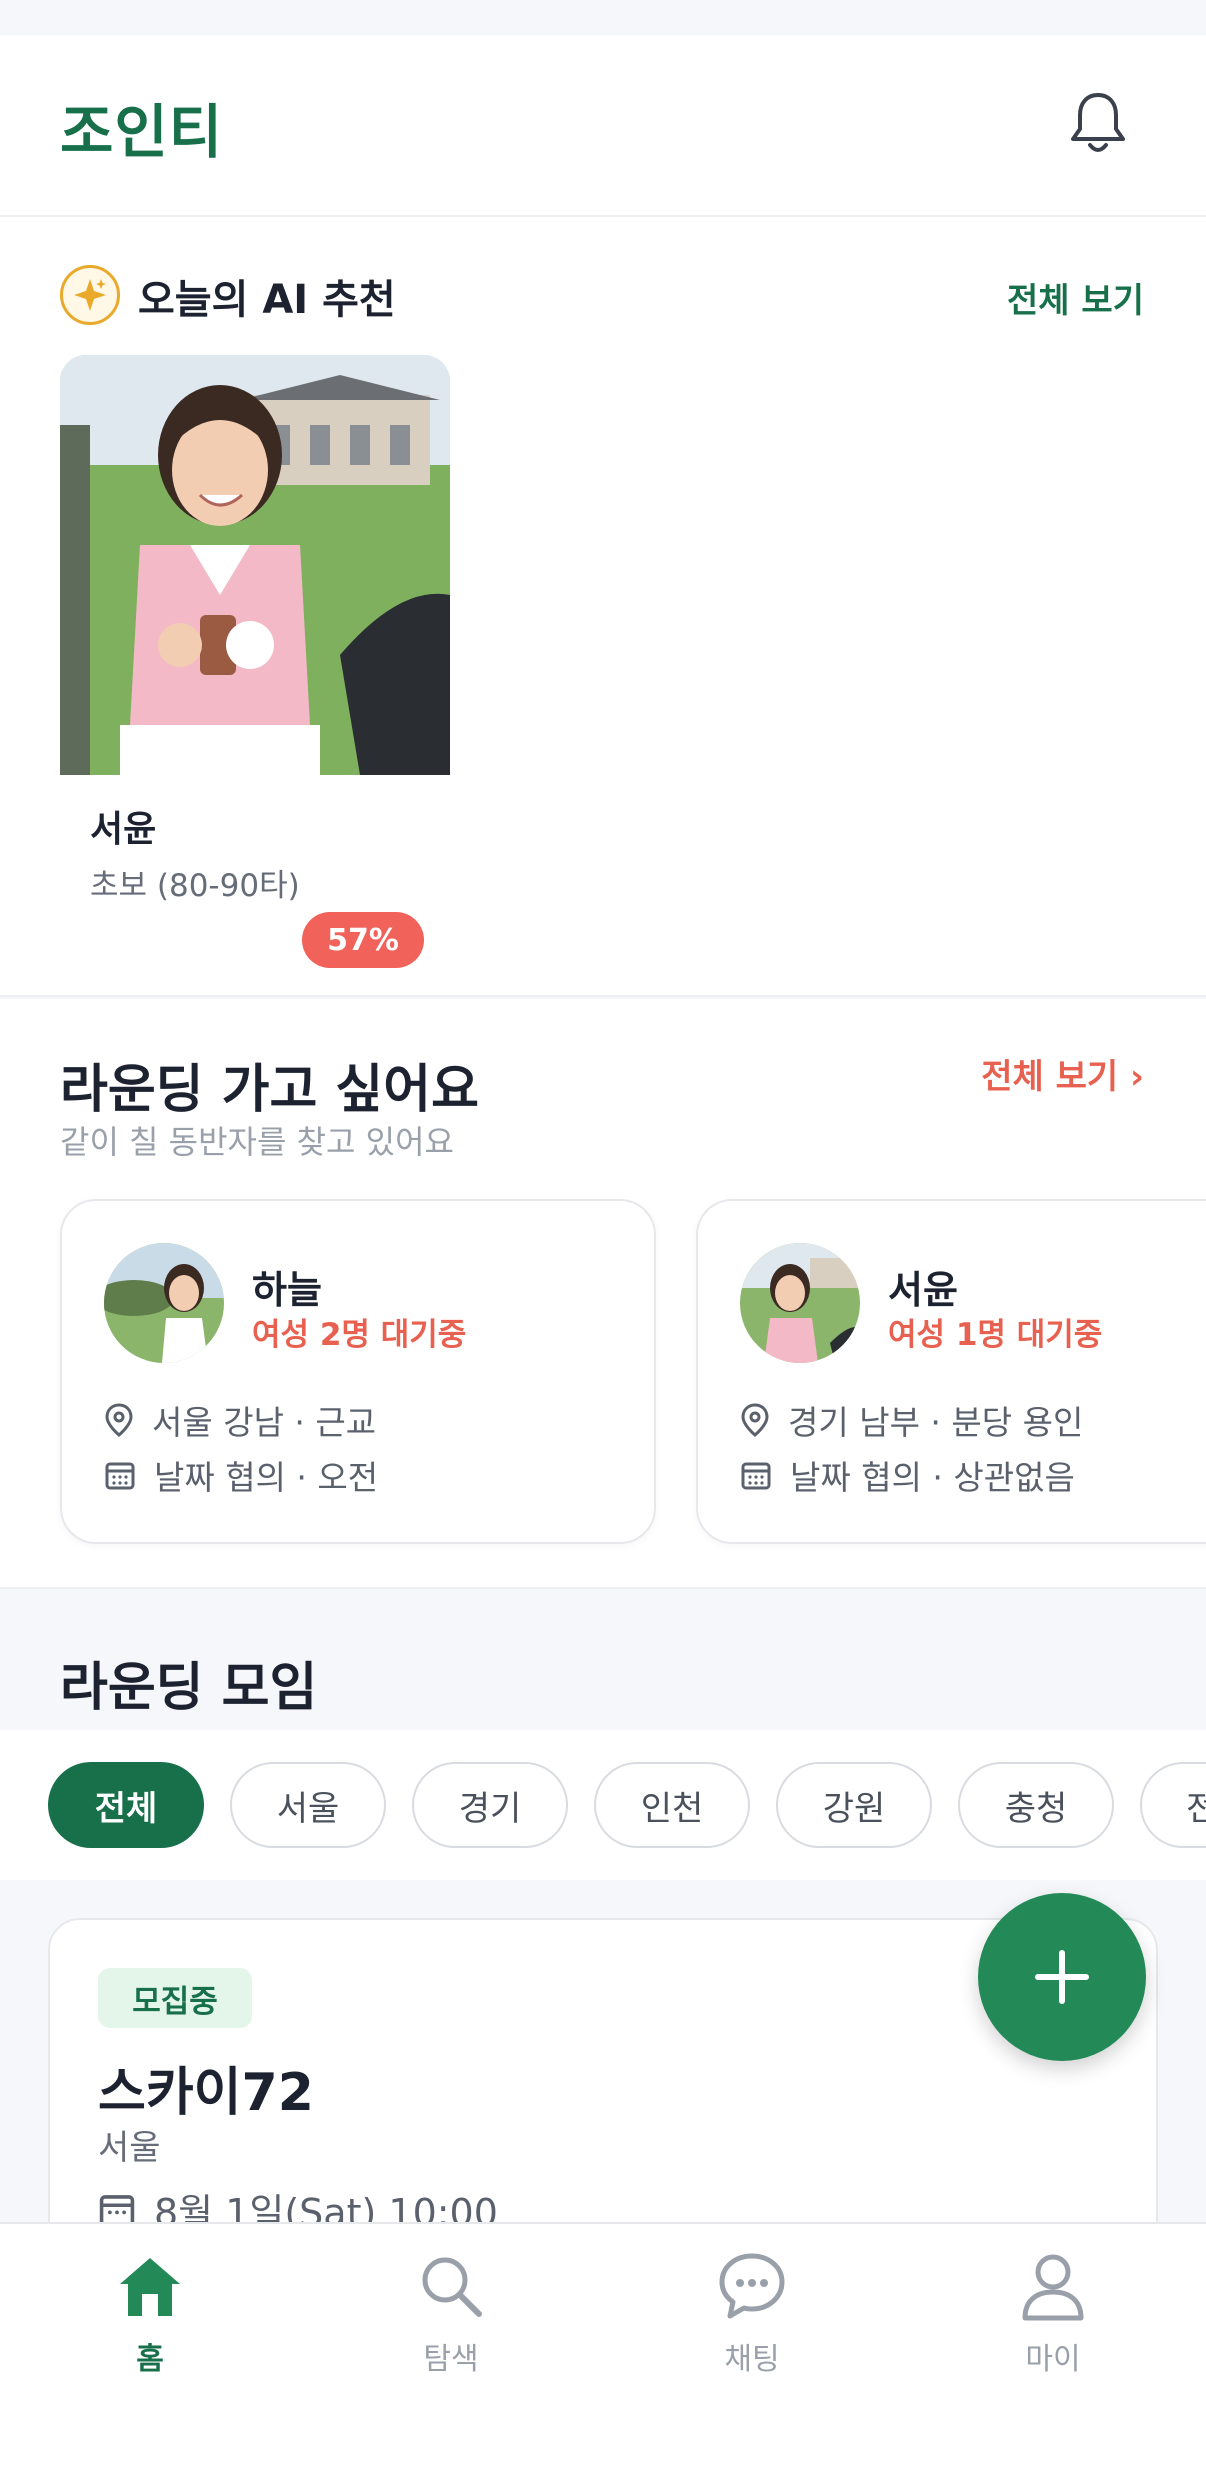 The image size is (1206, 2472). Describe the element at coordinates (1098, 123) in the screenshot. I see `bell-icon` at that location.